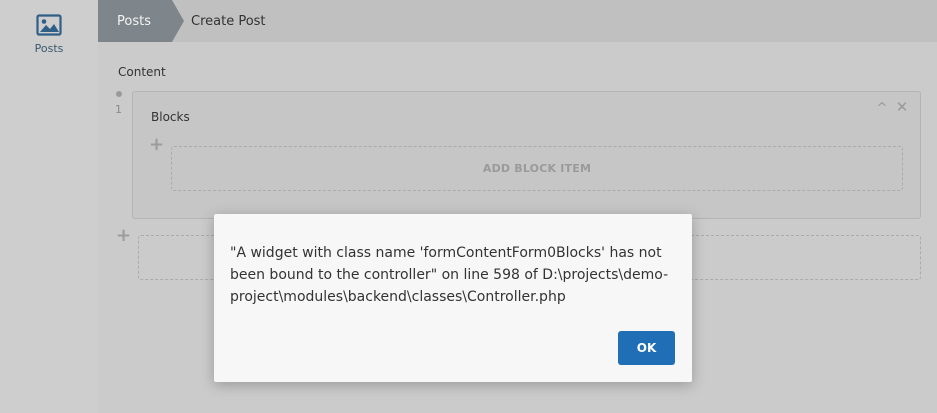 This screenshot has height=413, width=937. What do you see at coordinates (902, 107) in the screenshot?
I see `close-icon: ✕` at bounding box center [902, 107].